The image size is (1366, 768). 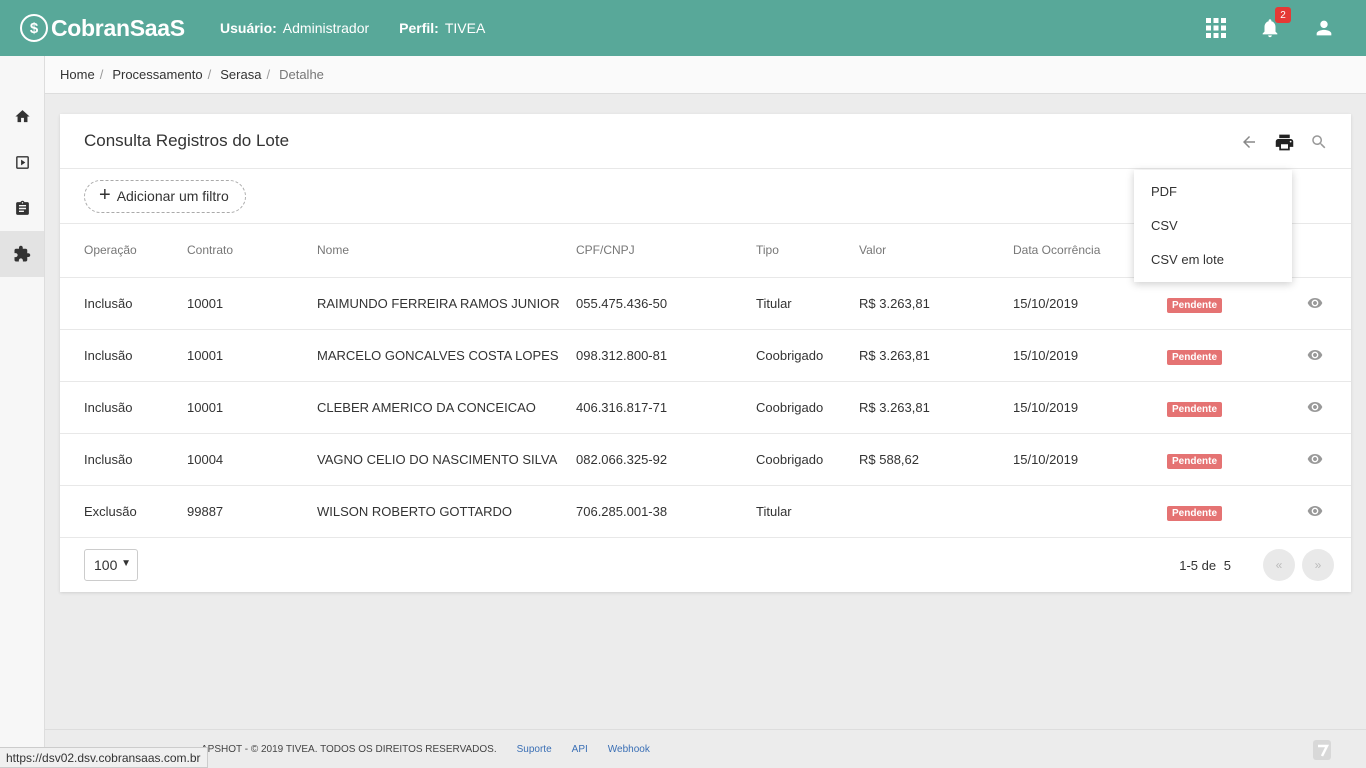 I want to click on cell-operacao: Exclusão, so click(x=123, y=511).